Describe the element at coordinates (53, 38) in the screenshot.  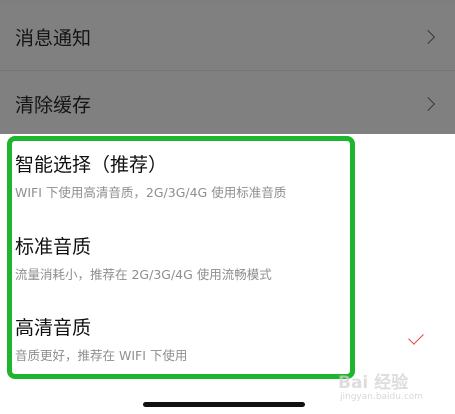
I see `settings-item-label: 消息通知` at that location.